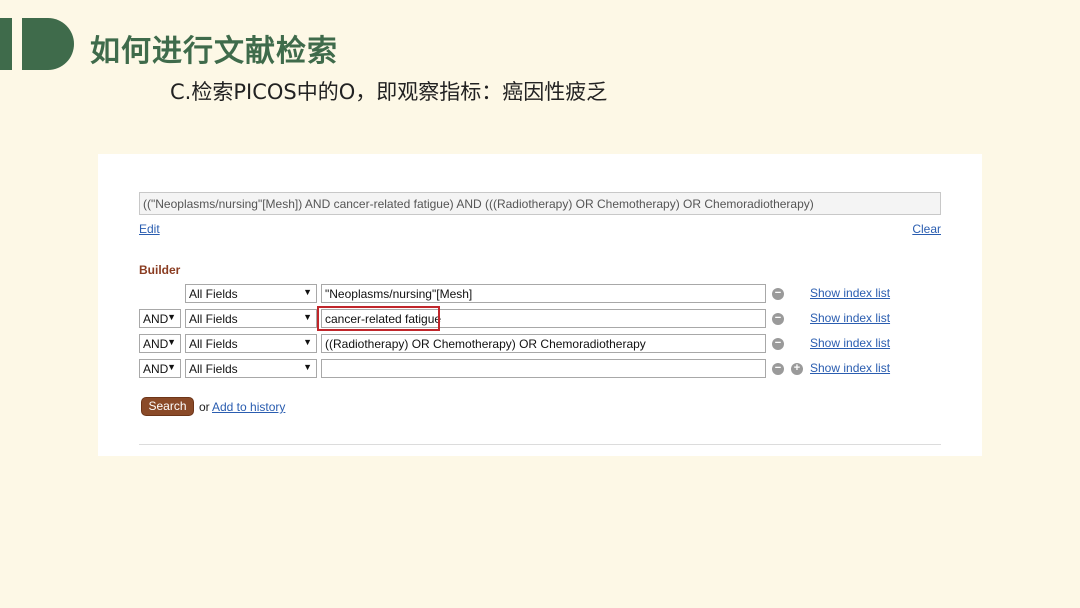 This screenshot has width=1080, height=608. What do you see at coordinates (204, 407) in the screenshot?
I see `or-text: or` at bounding box center [204, 407].